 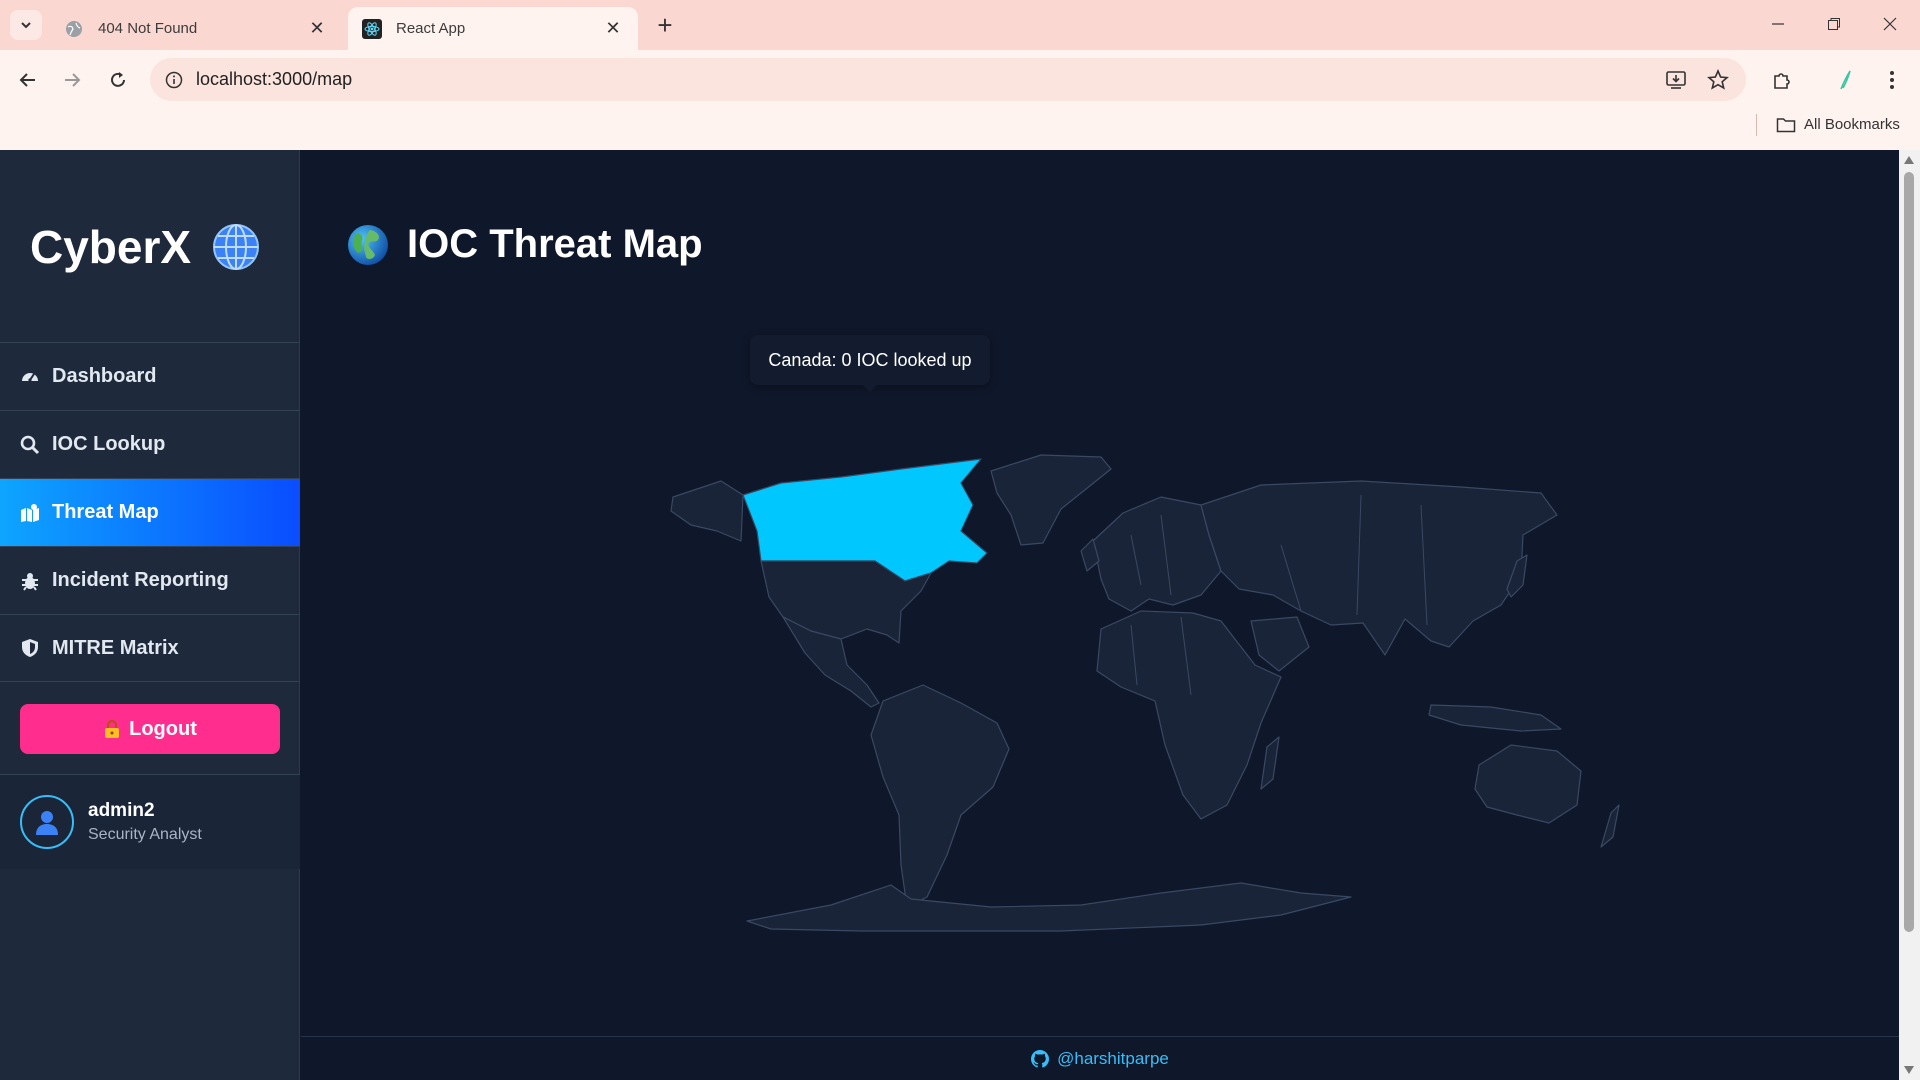 I want to click on reload-icon, so click(x=118, y=79).